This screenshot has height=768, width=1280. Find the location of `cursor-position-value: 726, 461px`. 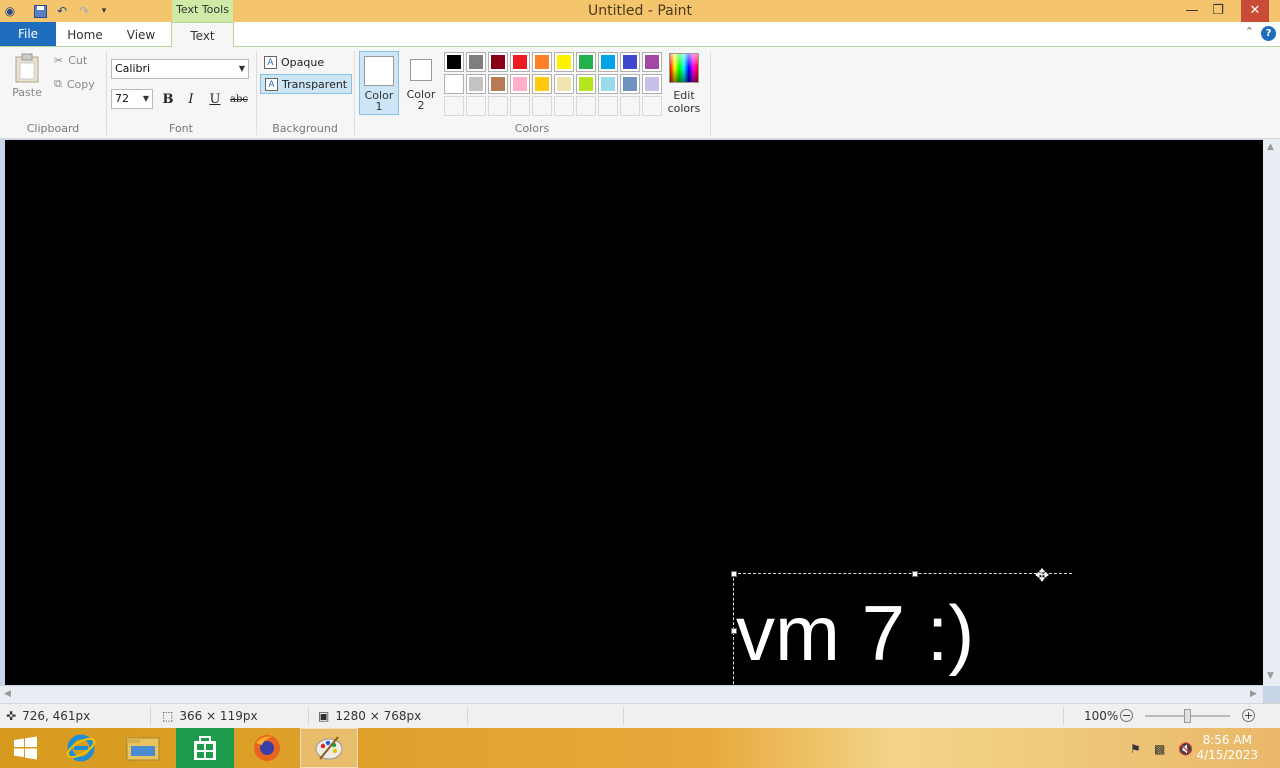

cursor-position-value: 726, 461px is located at coordinates (56, 716).